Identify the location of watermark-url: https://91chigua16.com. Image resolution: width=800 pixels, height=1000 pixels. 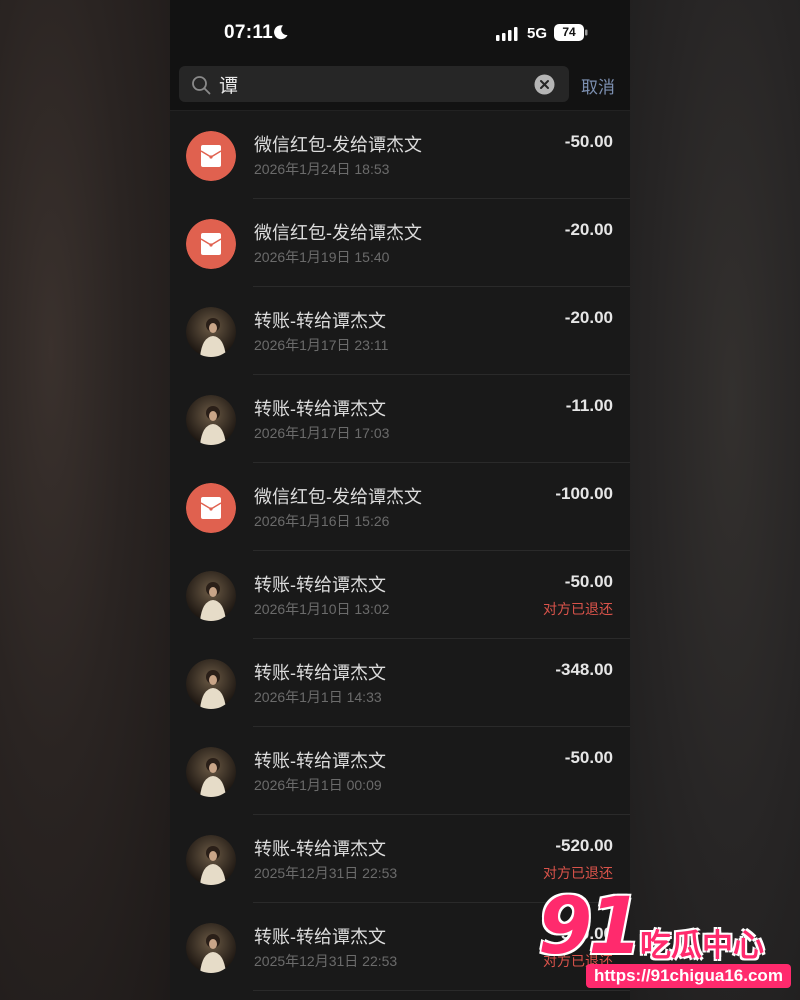
(688, 976).